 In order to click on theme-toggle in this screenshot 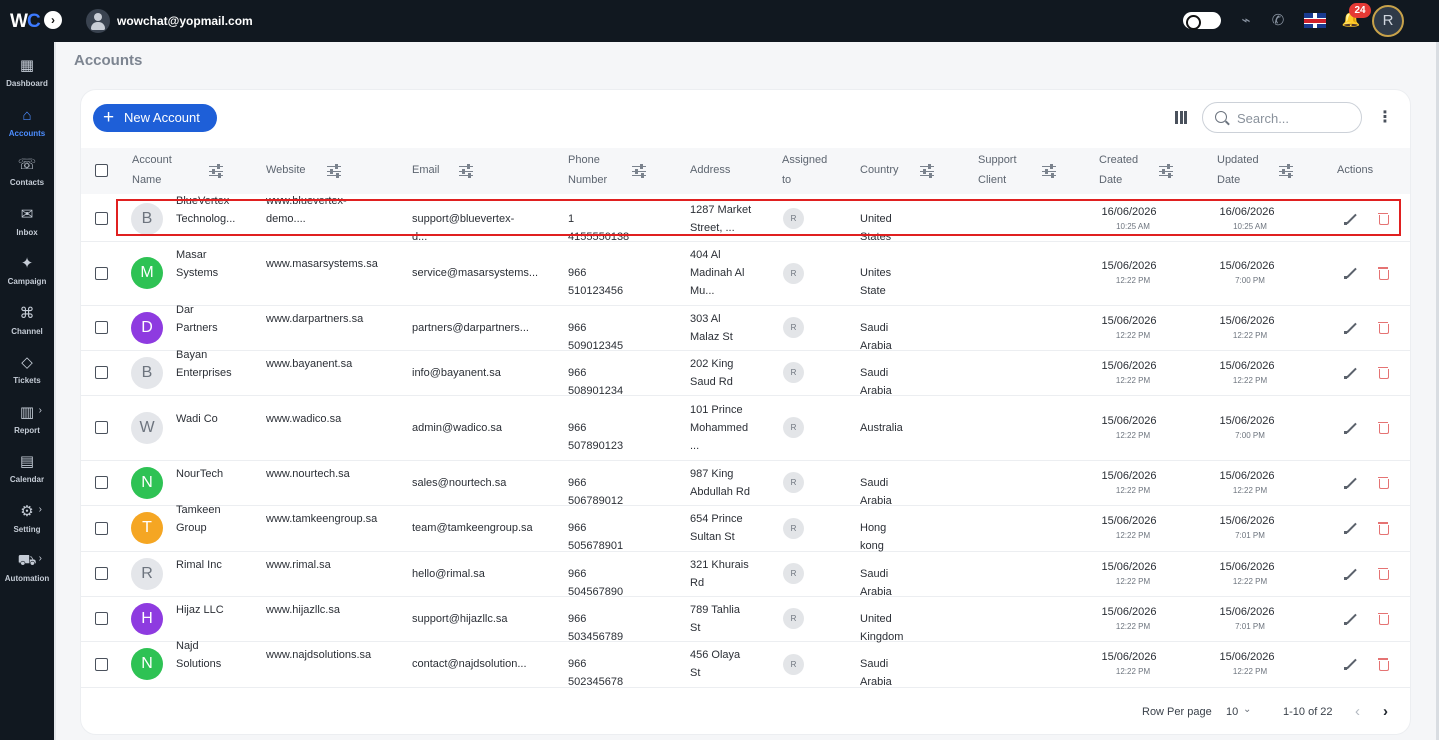, I will do `click(1202, 21)`.